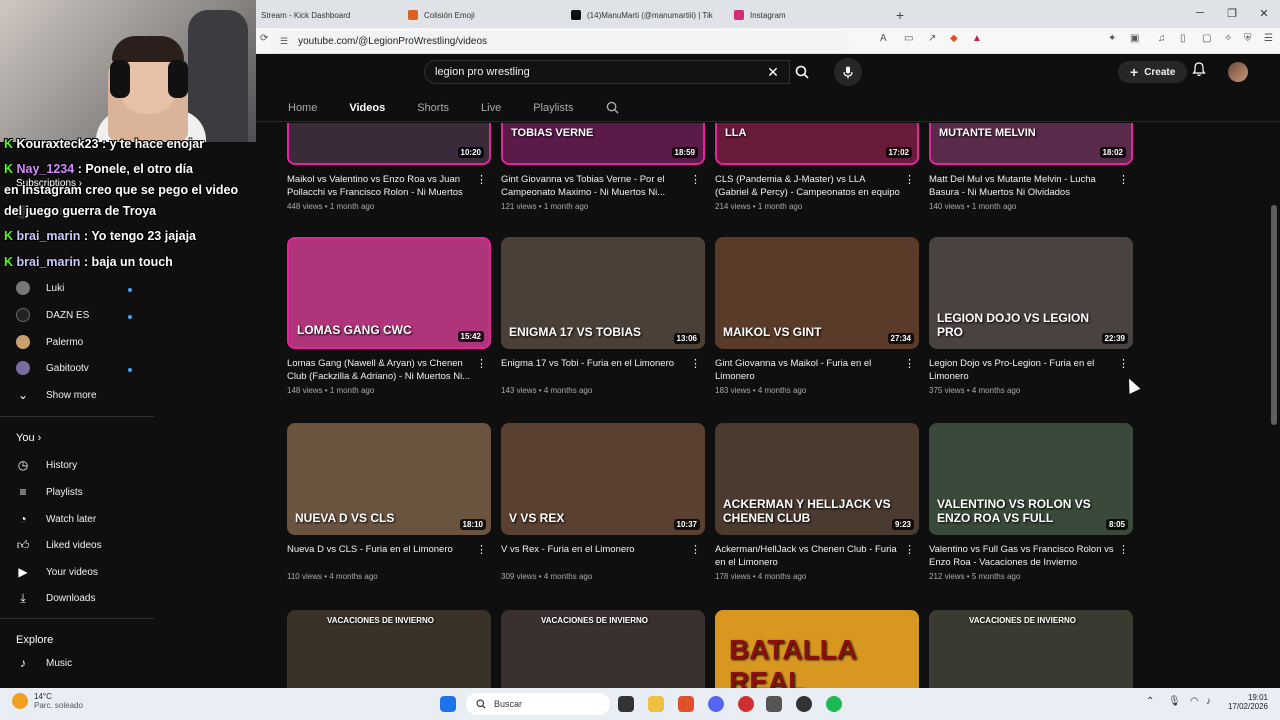  Describe the element at coordinates (716, 704) in the screenshot. I see `discord-icon` at that location.